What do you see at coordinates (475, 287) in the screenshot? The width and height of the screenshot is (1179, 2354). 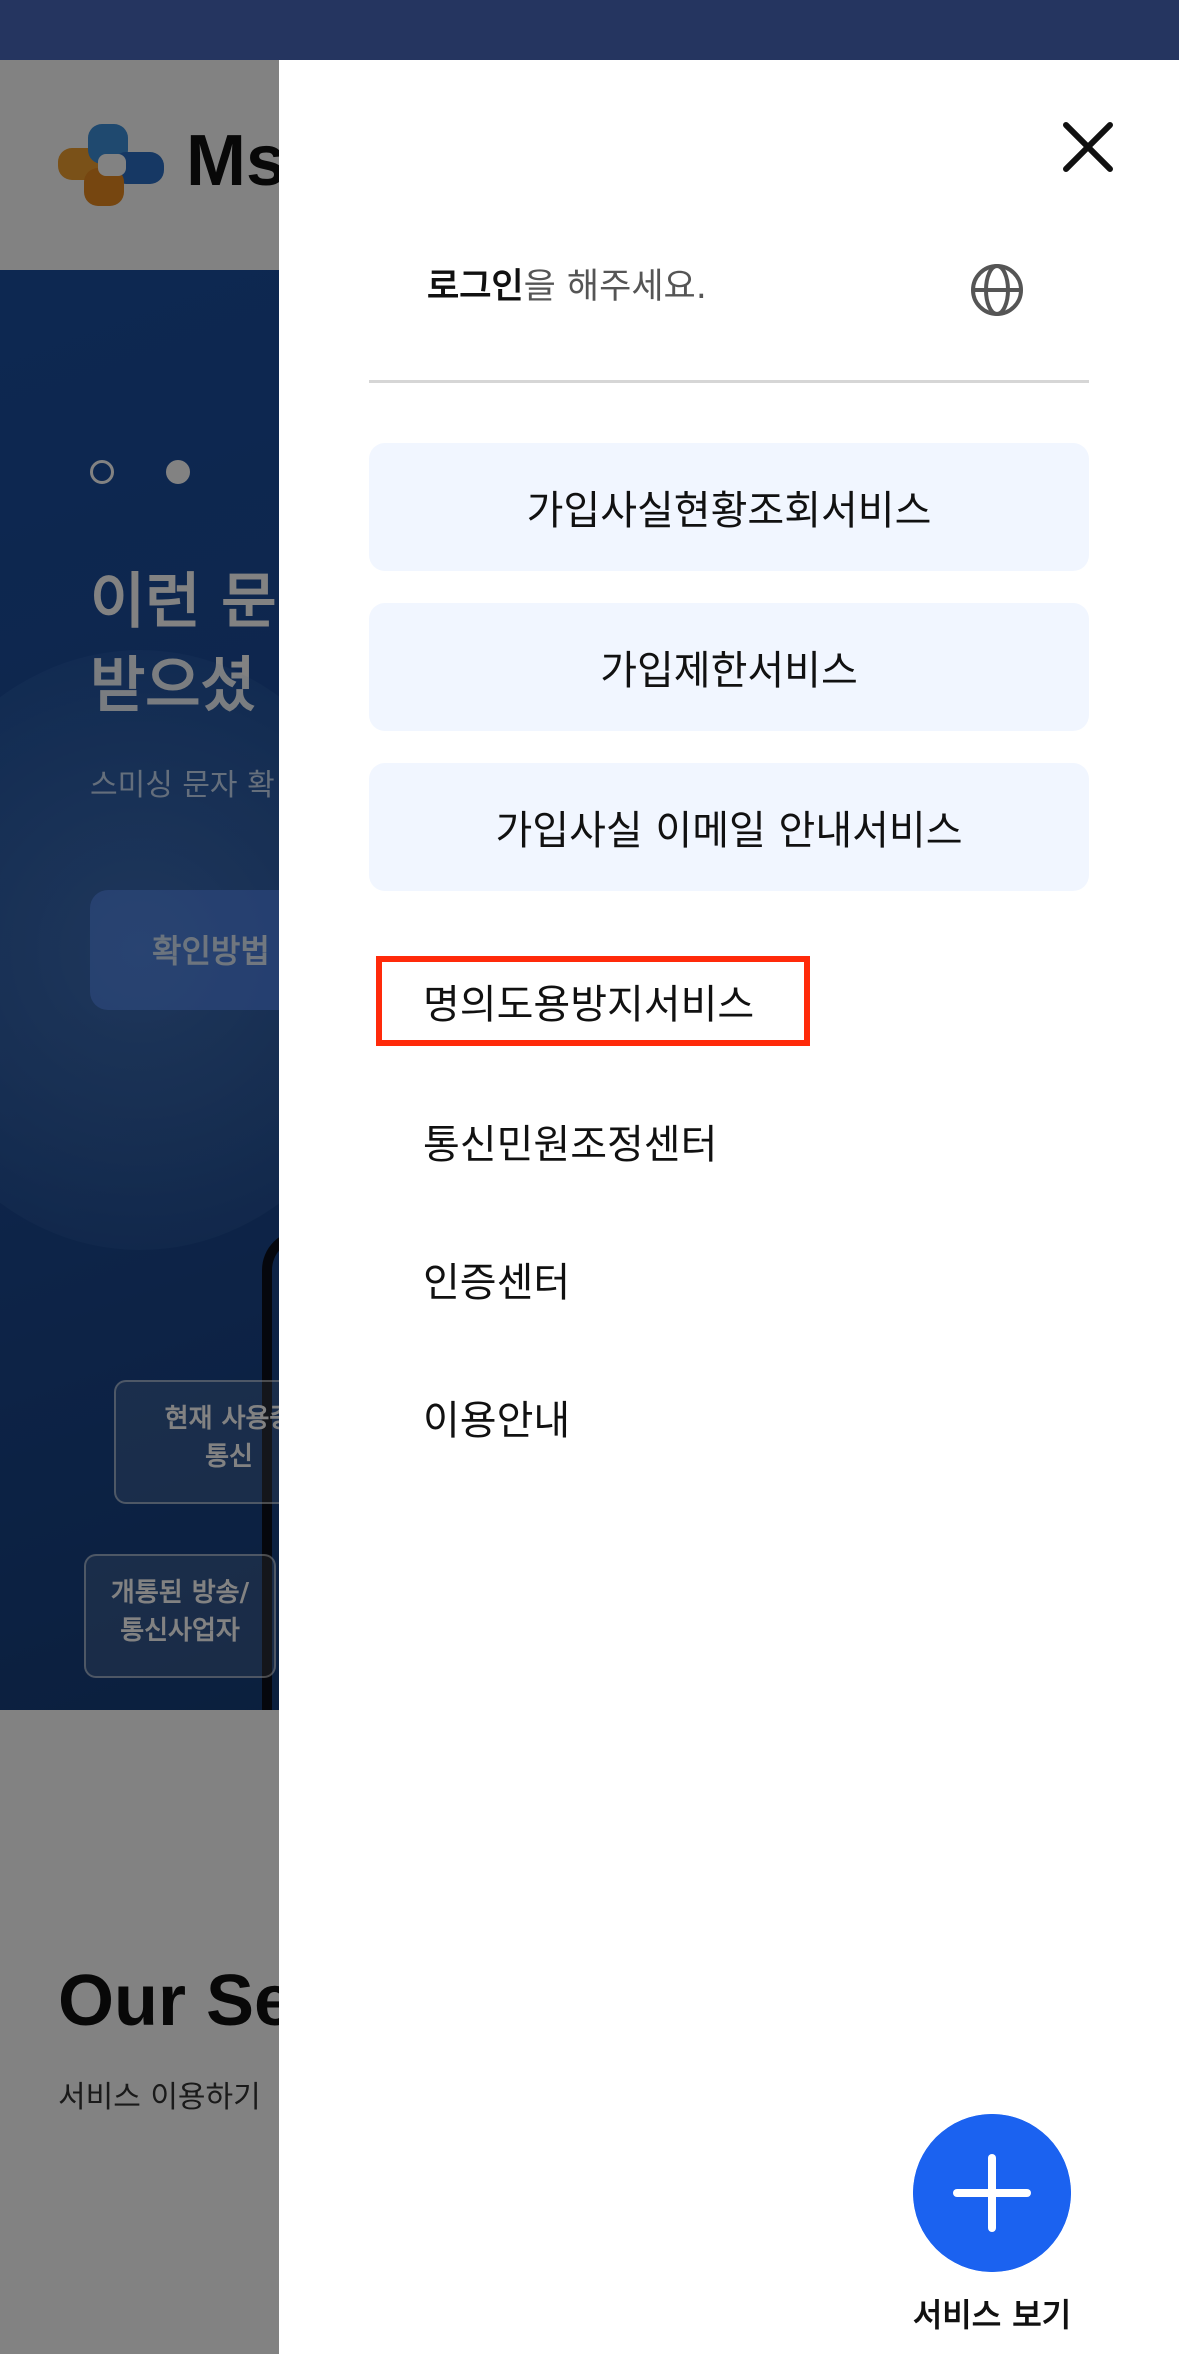 I see `login-link: 로그인` at bounding box center [475, 287].